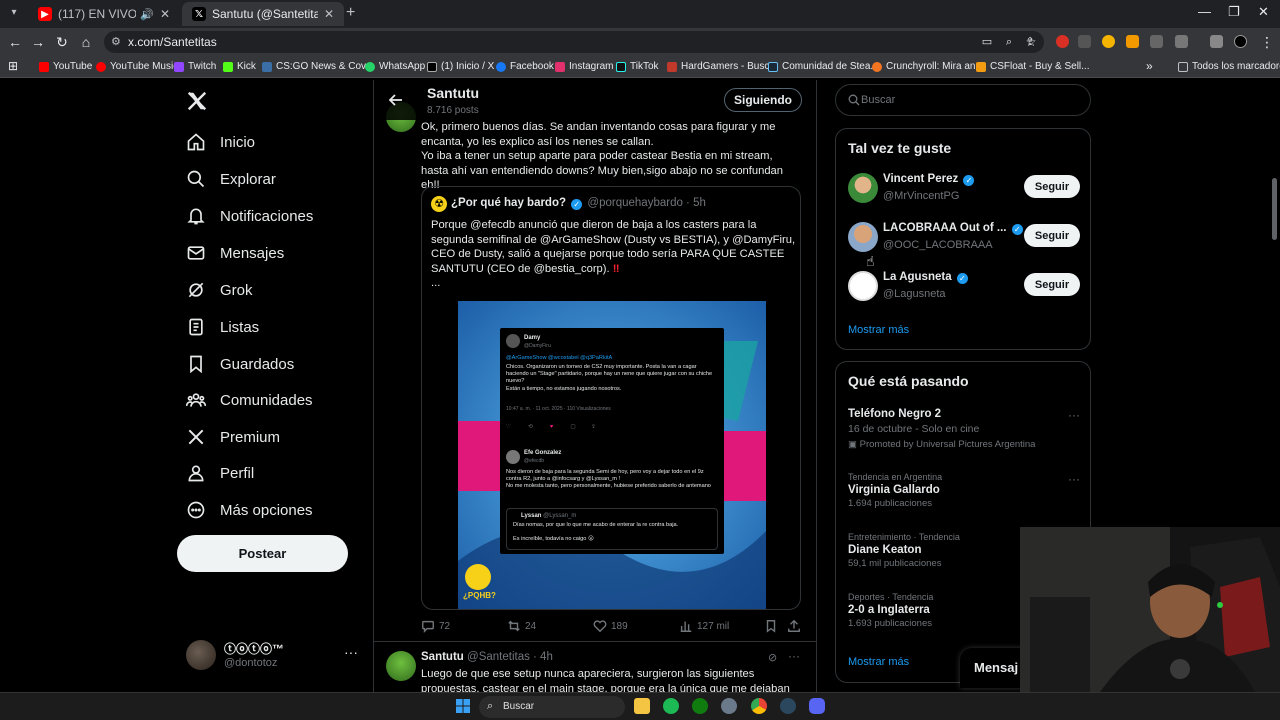 This screenshot has height=720, width=1280. What do you see at coordinates (147, 14) in the screenshot?
I see `speaker-icon: 🔊` at bounding box center [147, 14].